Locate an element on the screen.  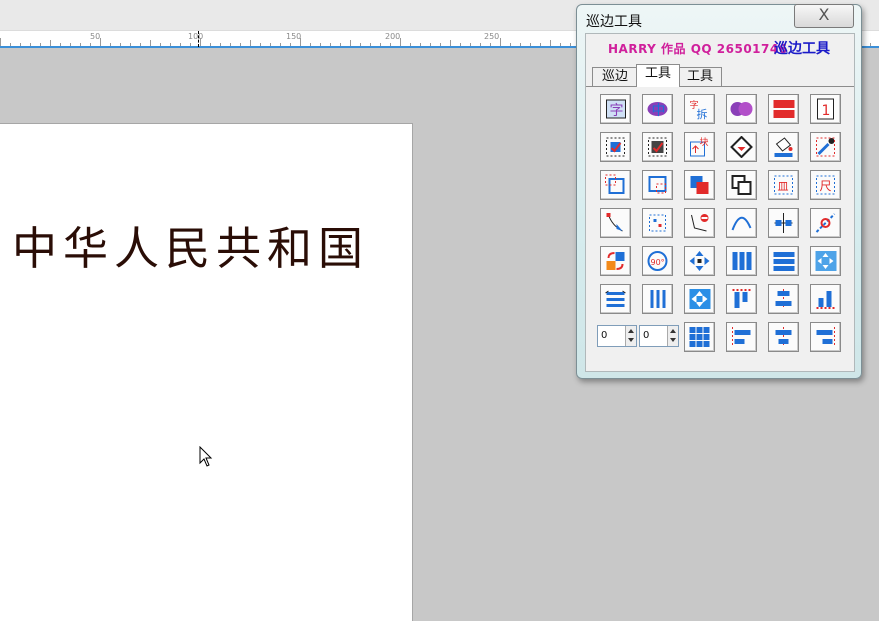
align-right-icon is located at coordinates (825, 337).